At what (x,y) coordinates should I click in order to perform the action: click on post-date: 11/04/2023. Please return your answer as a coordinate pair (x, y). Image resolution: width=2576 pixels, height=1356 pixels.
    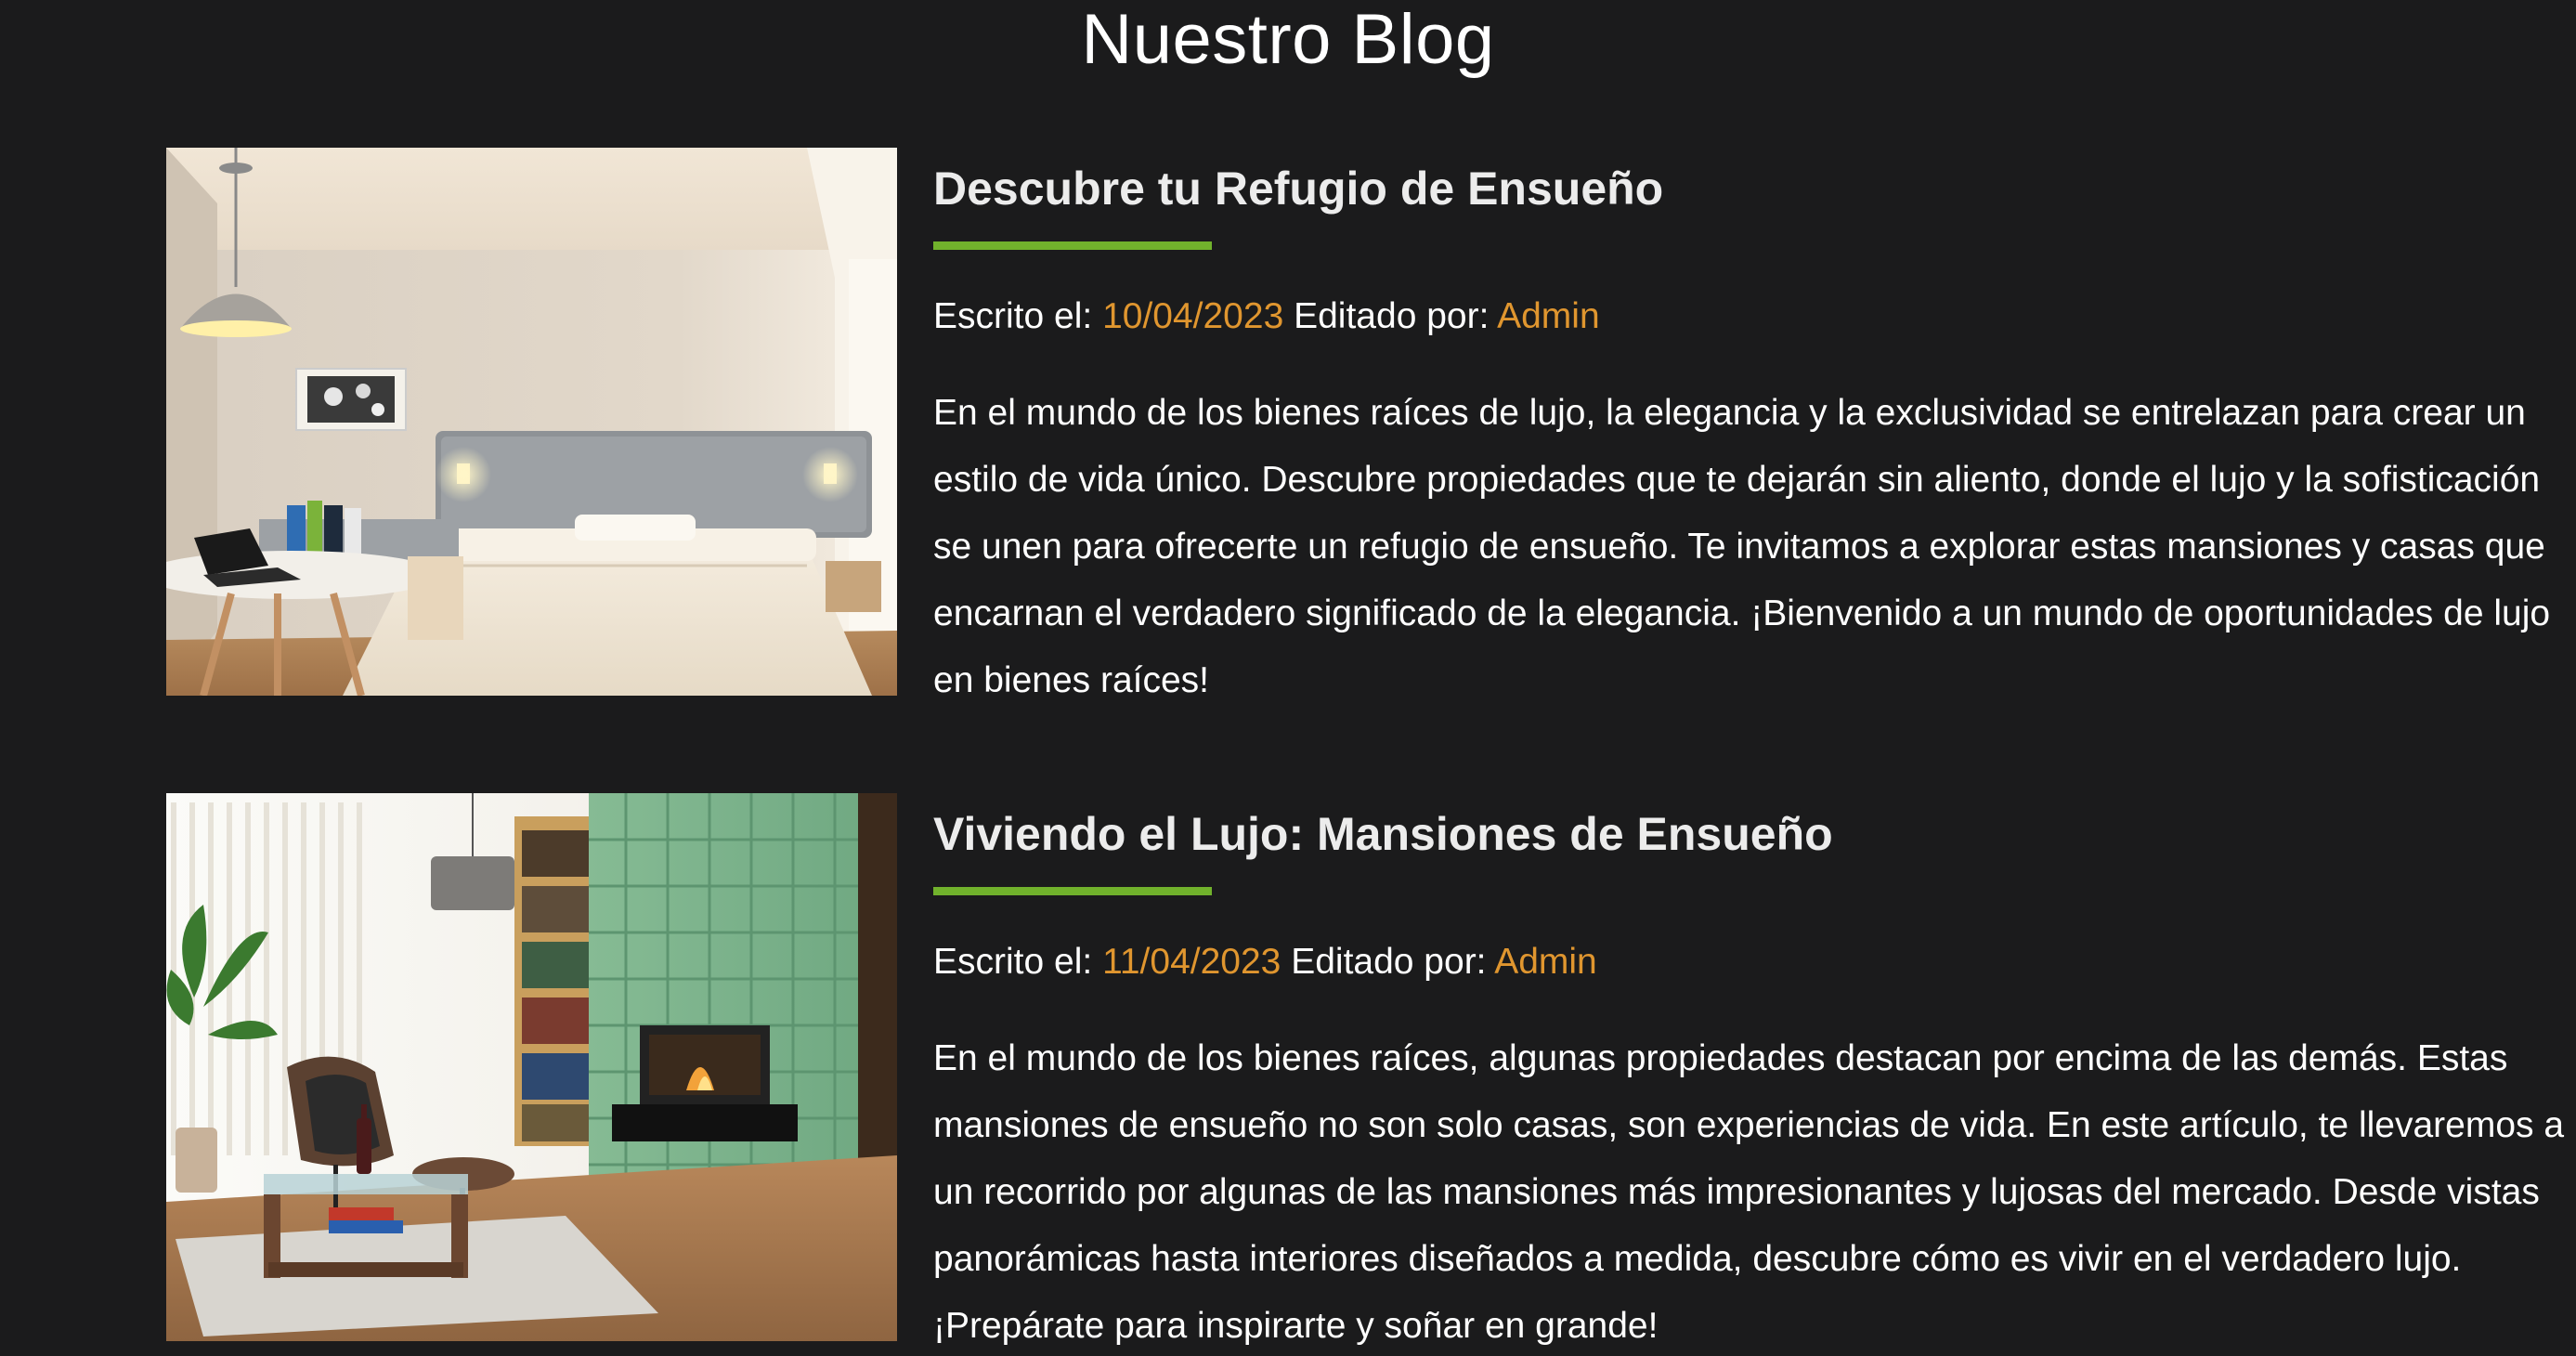
    Looking at the image, I should click on (1191, 962).